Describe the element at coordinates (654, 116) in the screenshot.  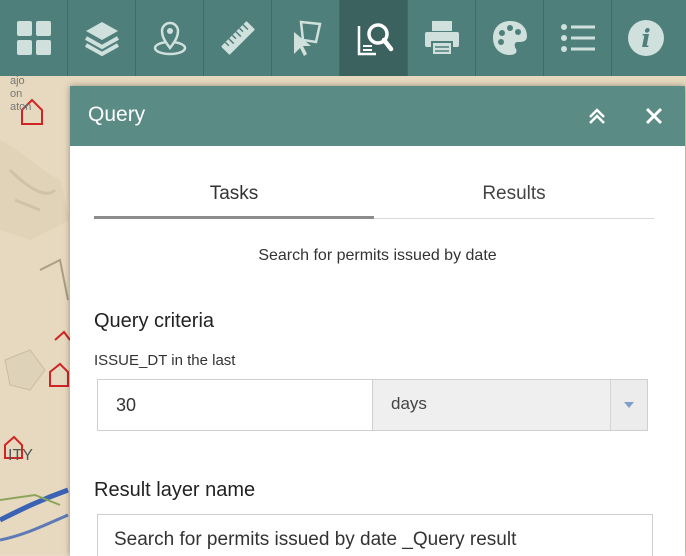
I see `close-icon` at that location.